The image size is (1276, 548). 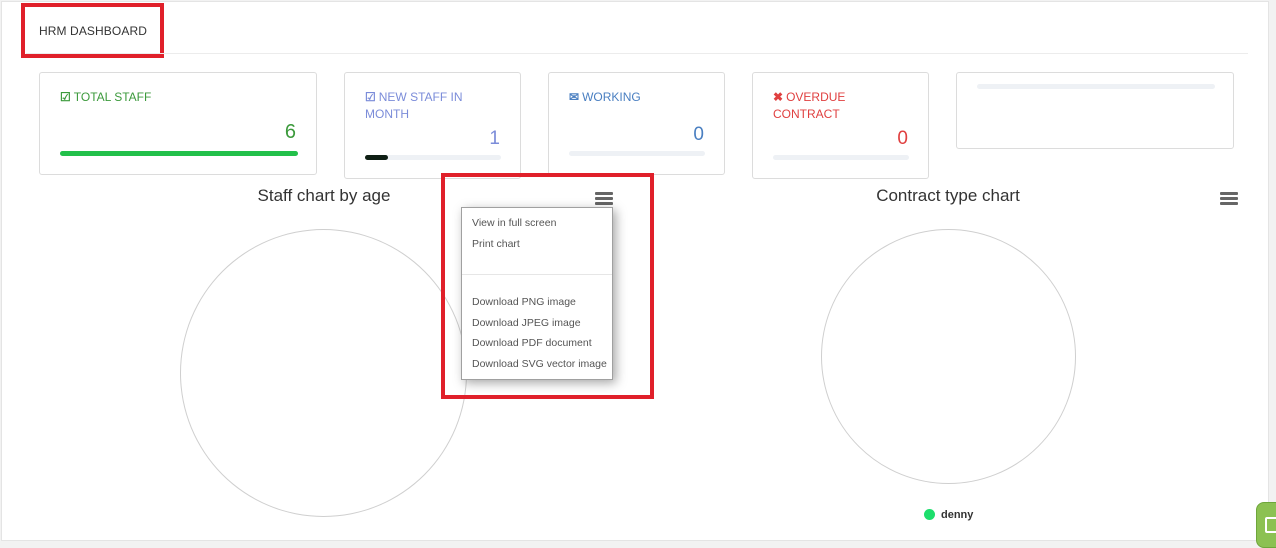 I want to click on card-total-staff-progress, so click(x=179, y=153).